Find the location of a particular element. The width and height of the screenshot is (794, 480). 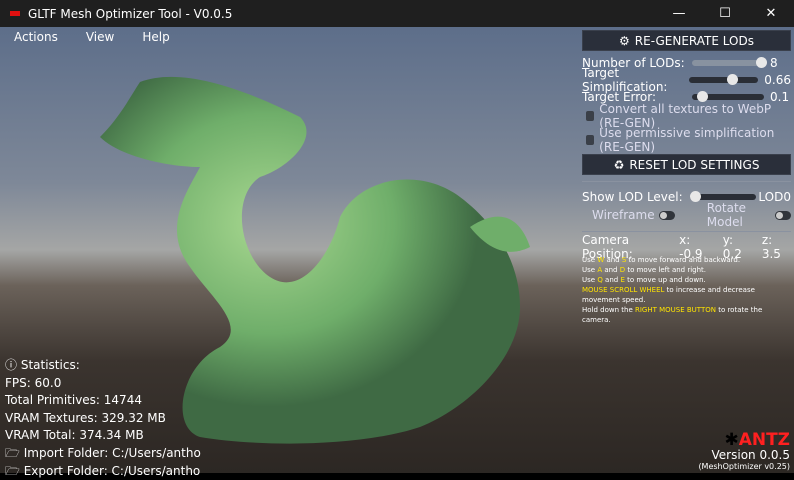

help-line: Use Q and E to move up and down. is located at coordinates (686, 280).